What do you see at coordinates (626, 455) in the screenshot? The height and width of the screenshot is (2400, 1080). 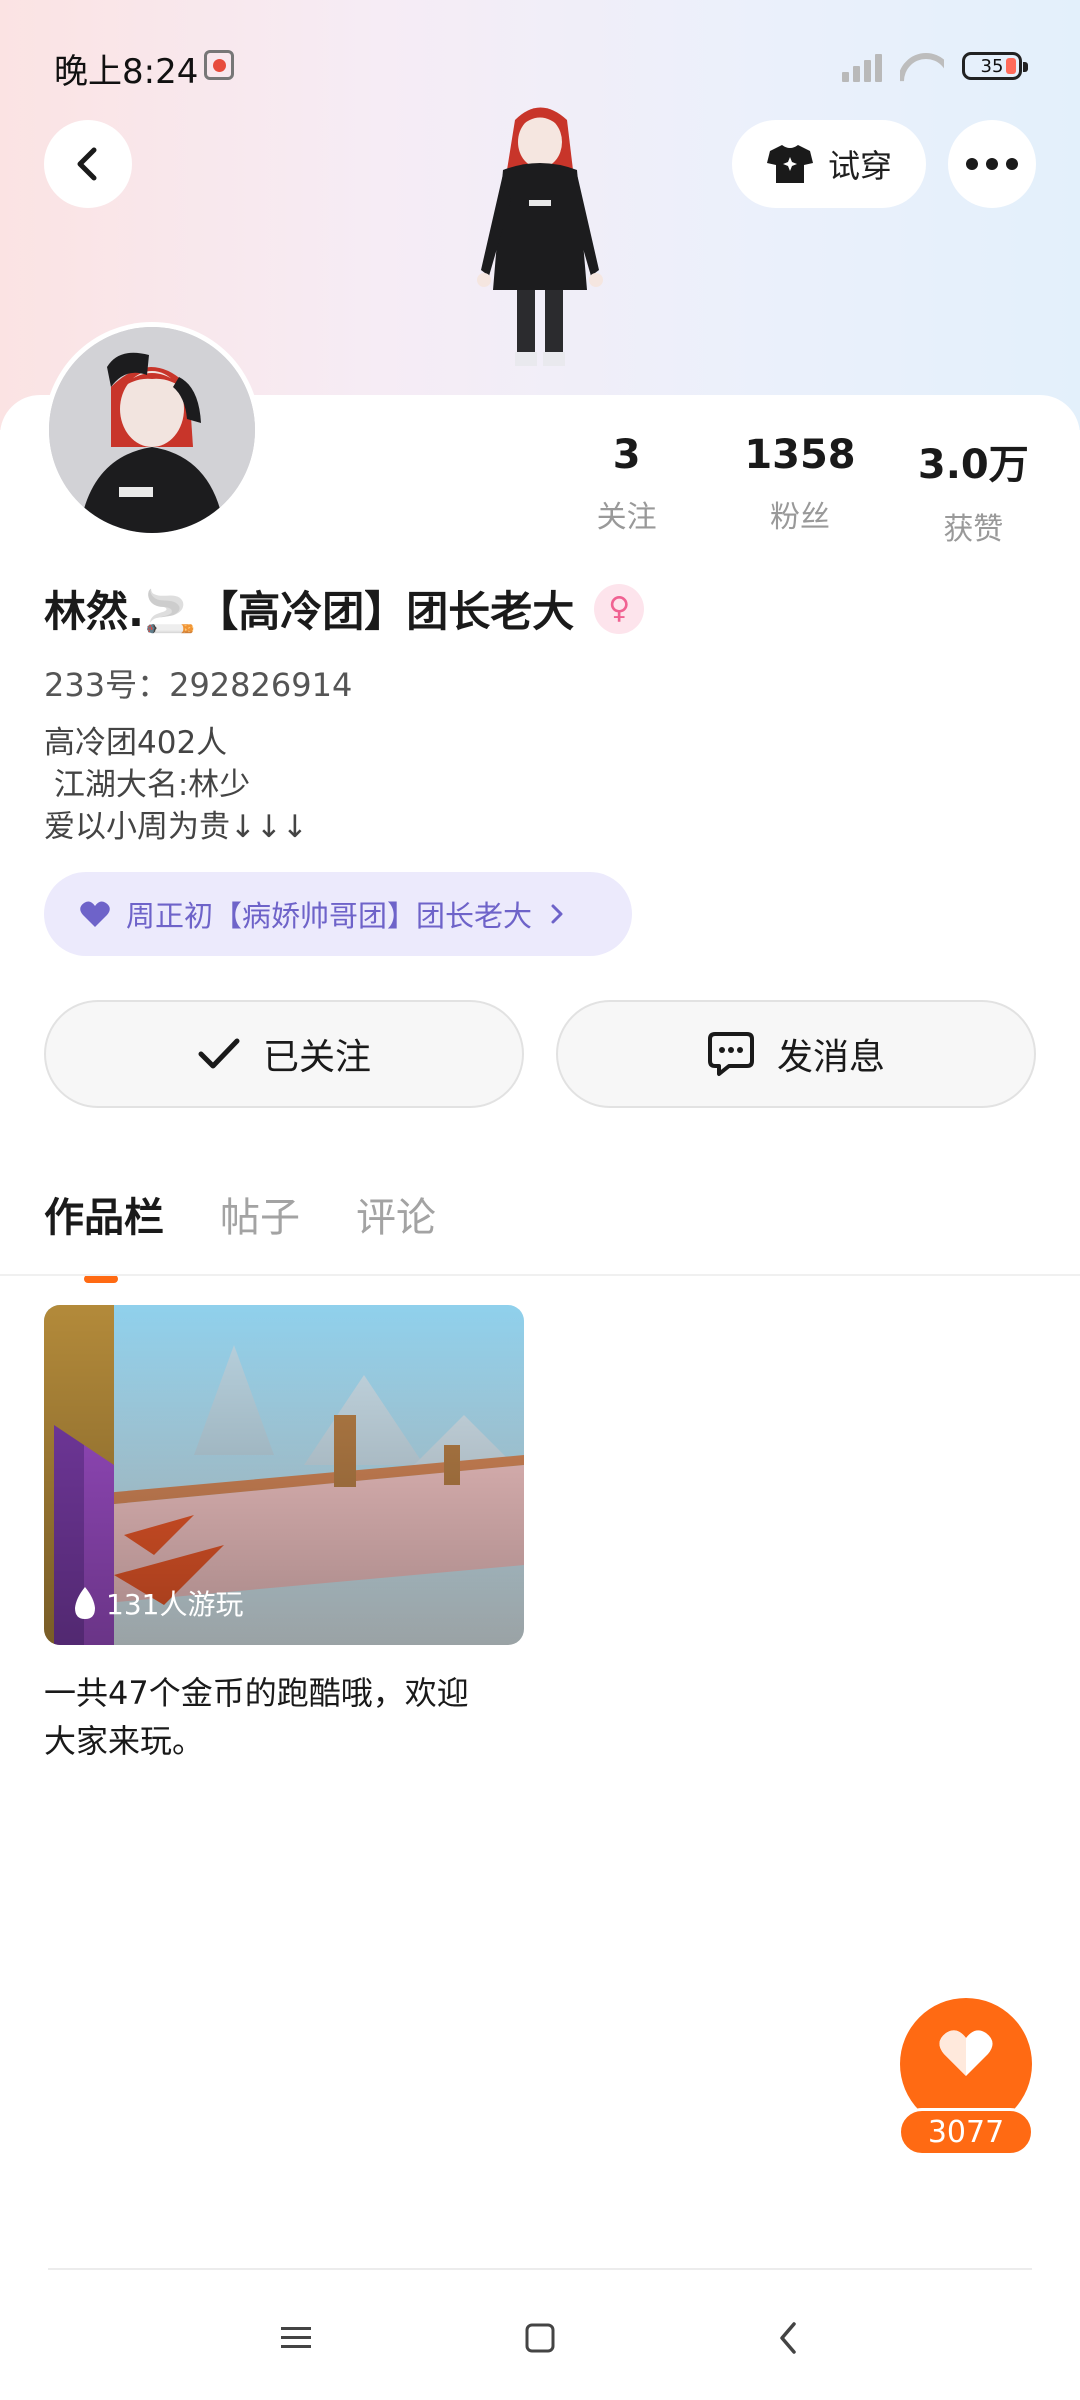 I see `stat-value: 3` at bounding box center [626, 455].